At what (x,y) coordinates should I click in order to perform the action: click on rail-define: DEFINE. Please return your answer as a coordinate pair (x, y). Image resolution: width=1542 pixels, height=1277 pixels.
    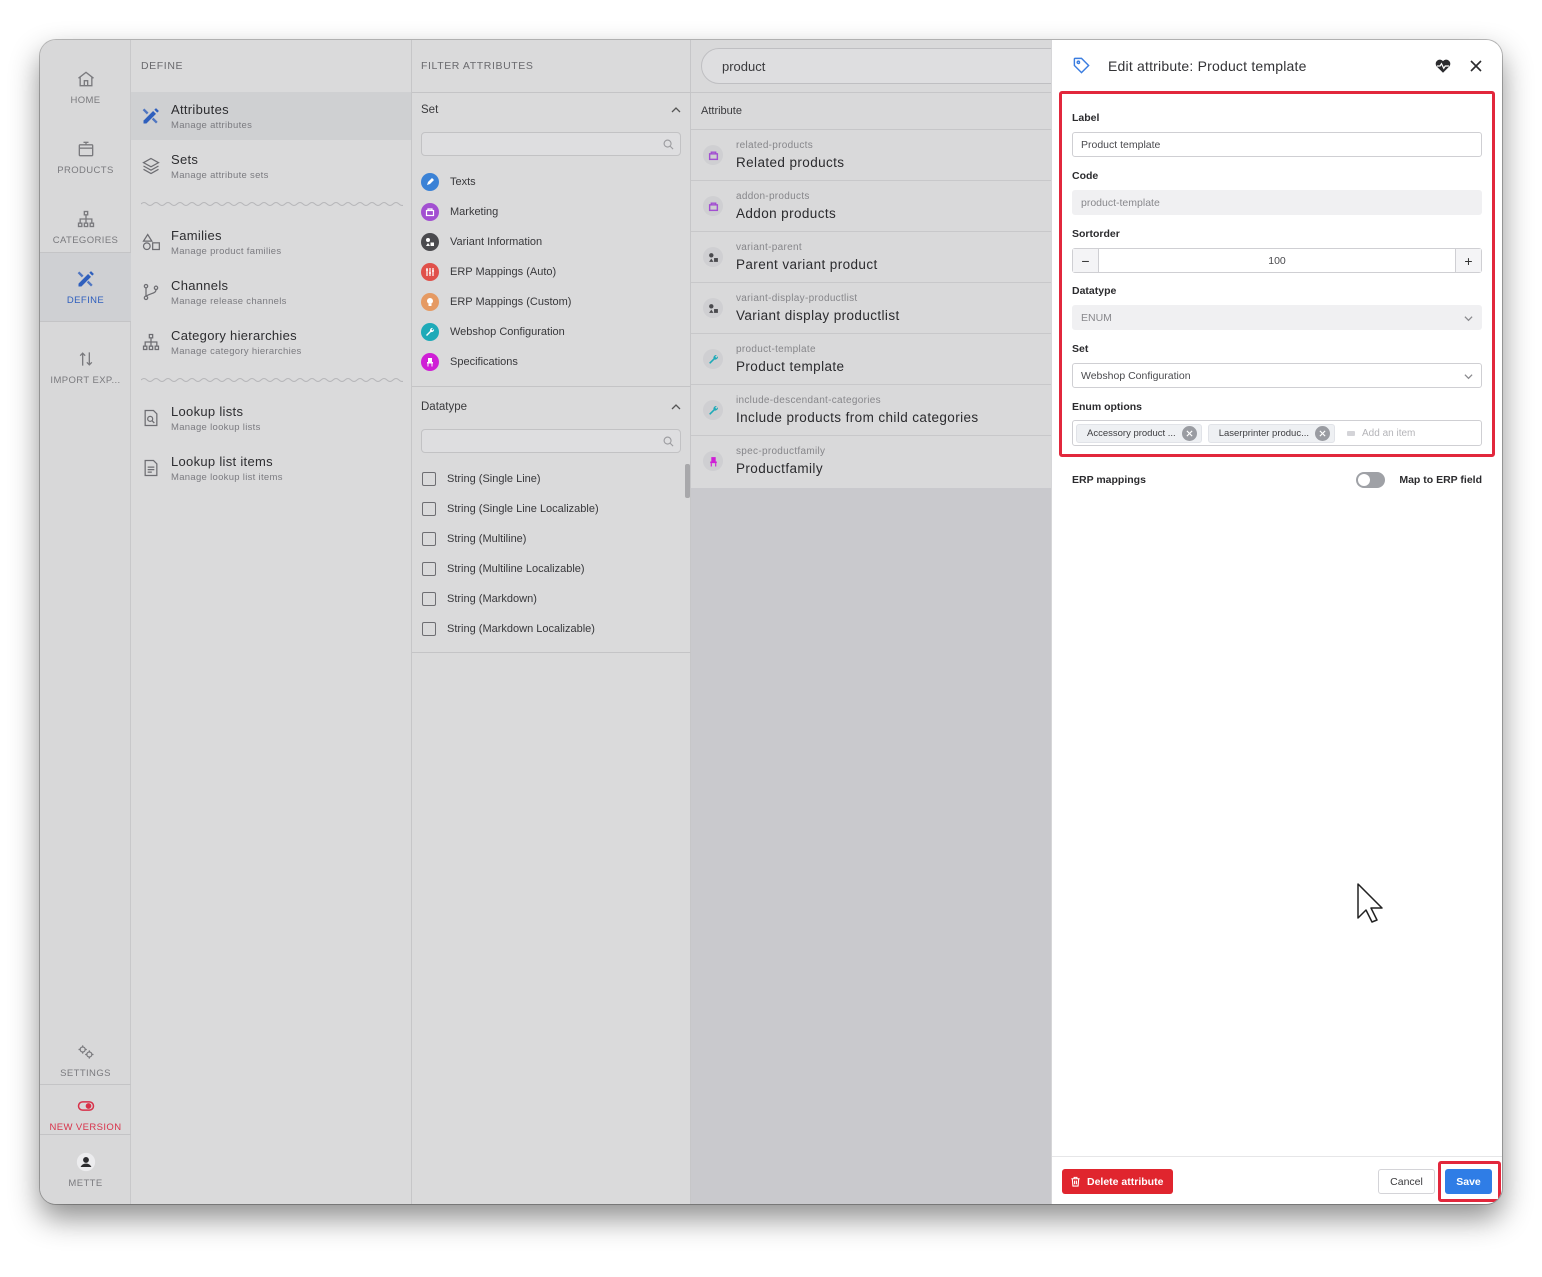
    Looking at the image, I should click on (85, 287).